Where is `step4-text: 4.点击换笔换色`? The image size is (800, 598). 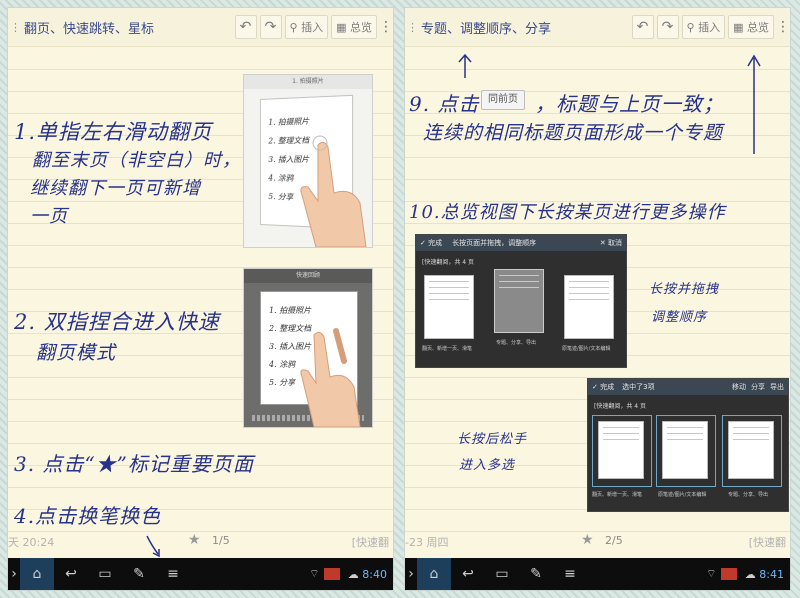
step4-text: 4.点击换笔换色 is located at coordinates (88, 516).